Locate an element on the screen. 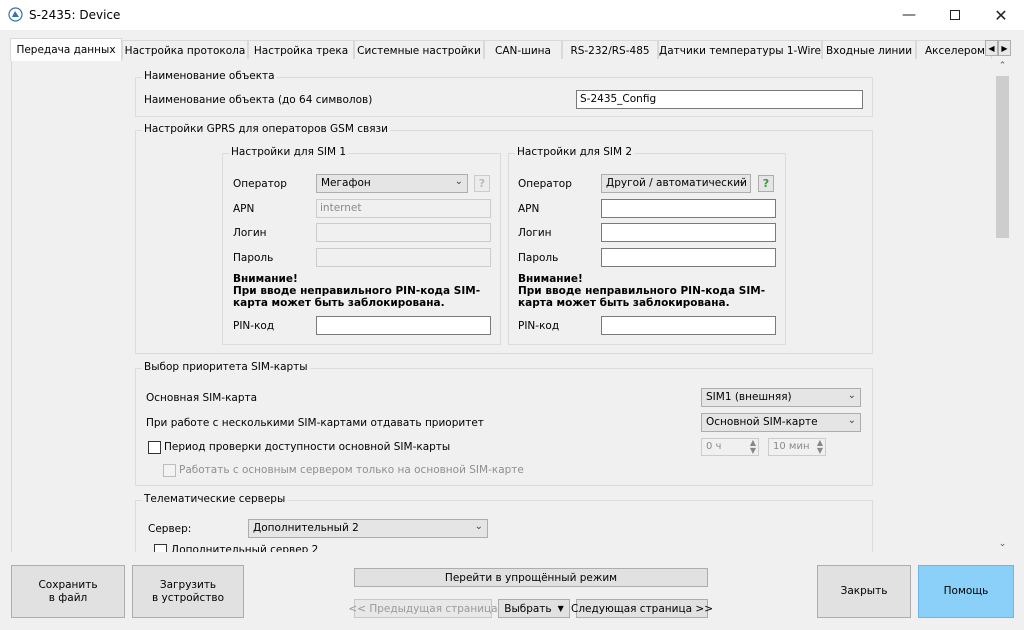  simple-mode-button: Перейти в упрощённый режим is located at coordinates (531, 577).